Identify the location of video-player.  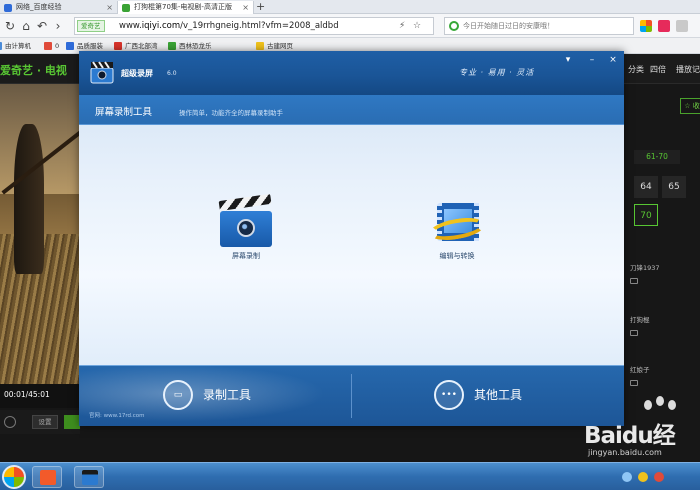
(40, 244).